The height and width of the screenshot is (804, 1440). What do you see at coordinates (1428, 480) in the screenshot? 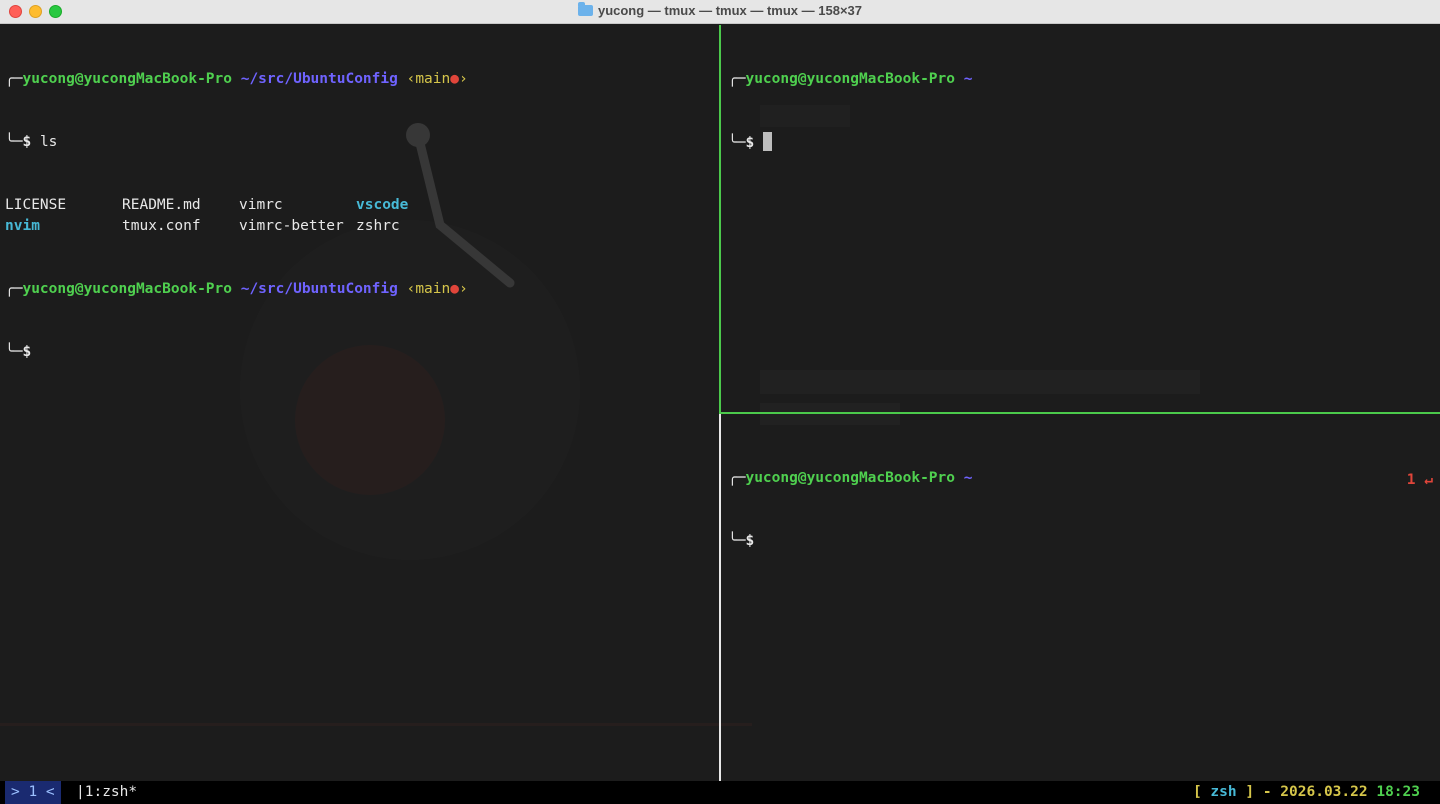
I see `return-icon: ↵` at bounding box center [1428, 480].